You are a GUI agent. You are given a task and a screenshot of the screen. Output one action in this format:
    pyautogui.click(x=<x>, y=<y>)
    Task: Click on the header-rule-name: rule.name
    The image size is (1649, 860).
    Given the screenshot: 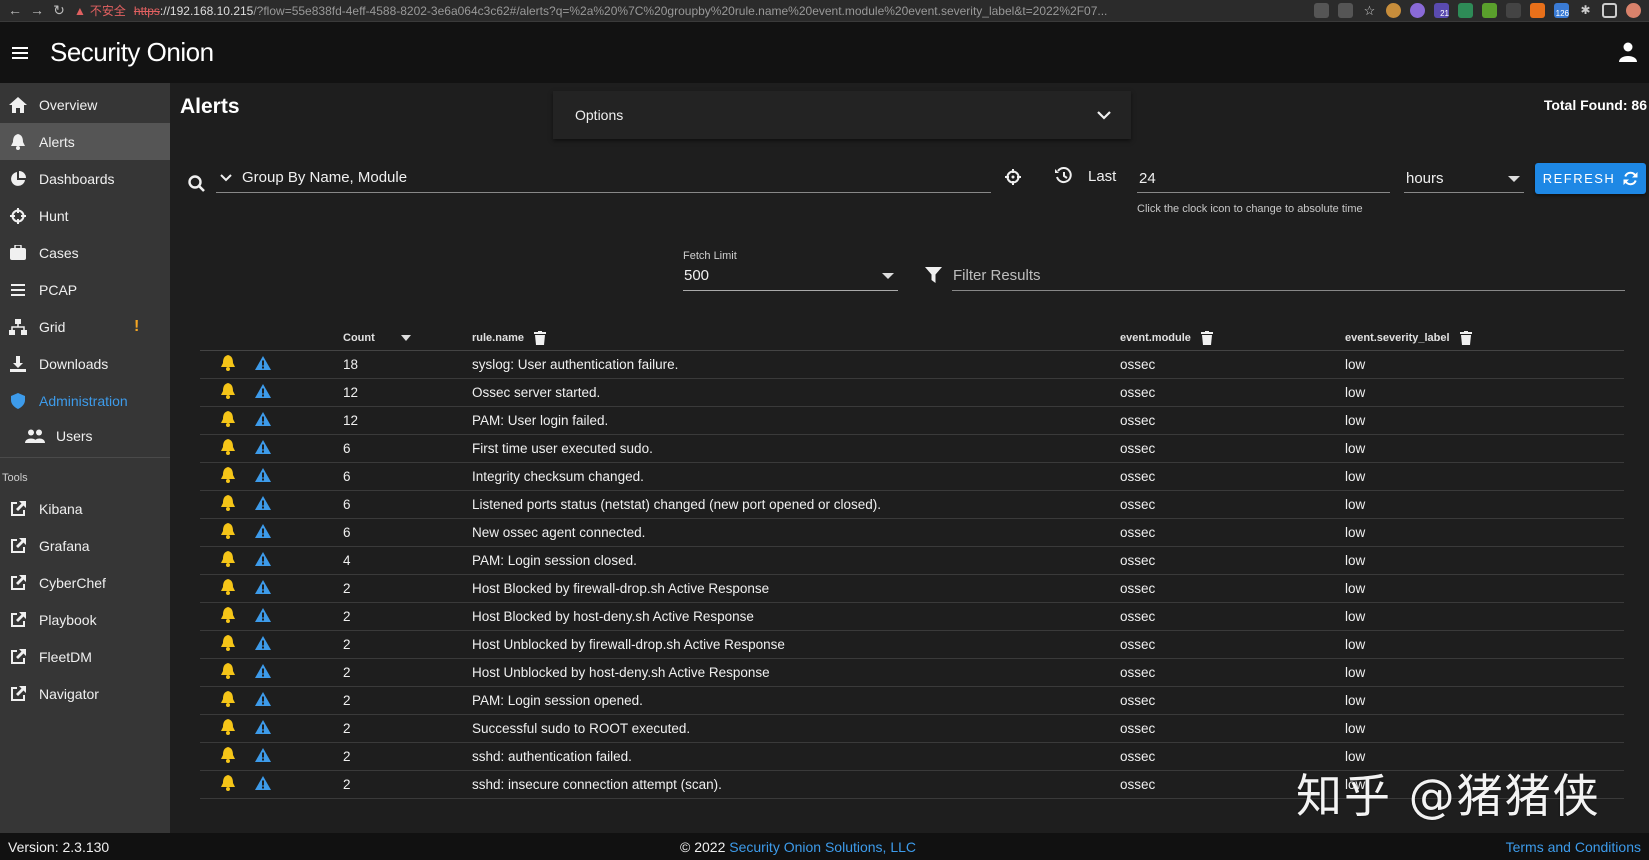 What is the action you would take?
    pyautogui.click(x=796, y=337)
    